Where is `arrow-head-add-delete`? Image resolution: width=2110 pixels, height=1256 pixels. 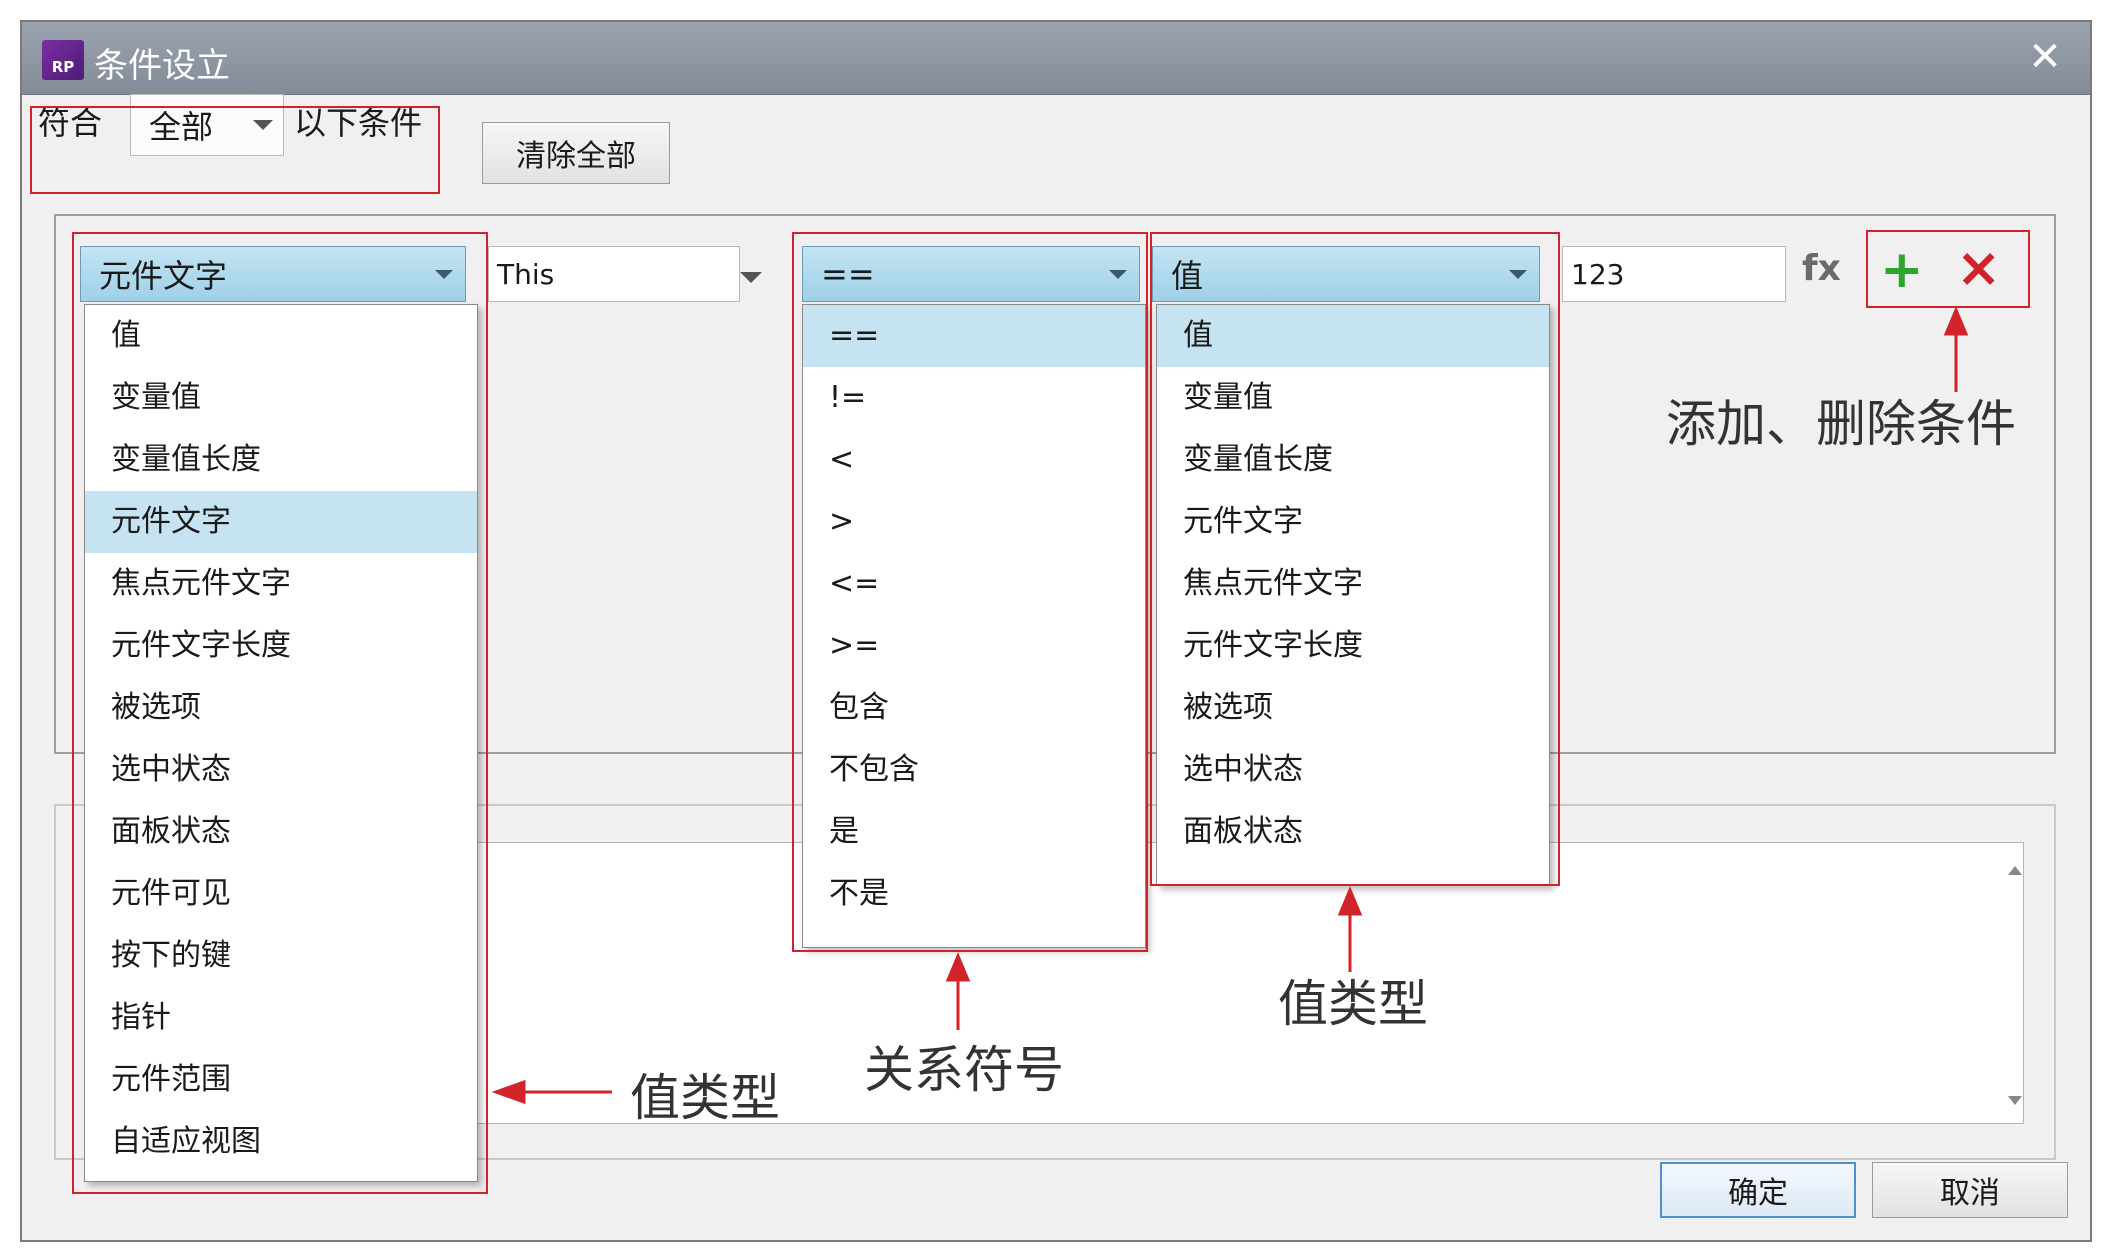 arrow-head-add-delete is located at coordinates (1956, 321).